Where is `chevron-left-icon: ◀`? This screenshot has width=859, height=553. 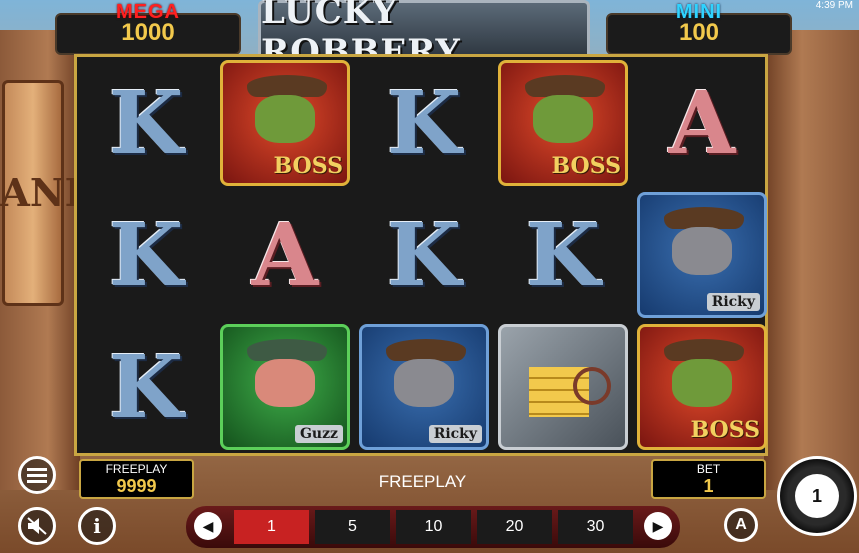 chevron-left-icon: ◀ is located at coordinates (208, 525).